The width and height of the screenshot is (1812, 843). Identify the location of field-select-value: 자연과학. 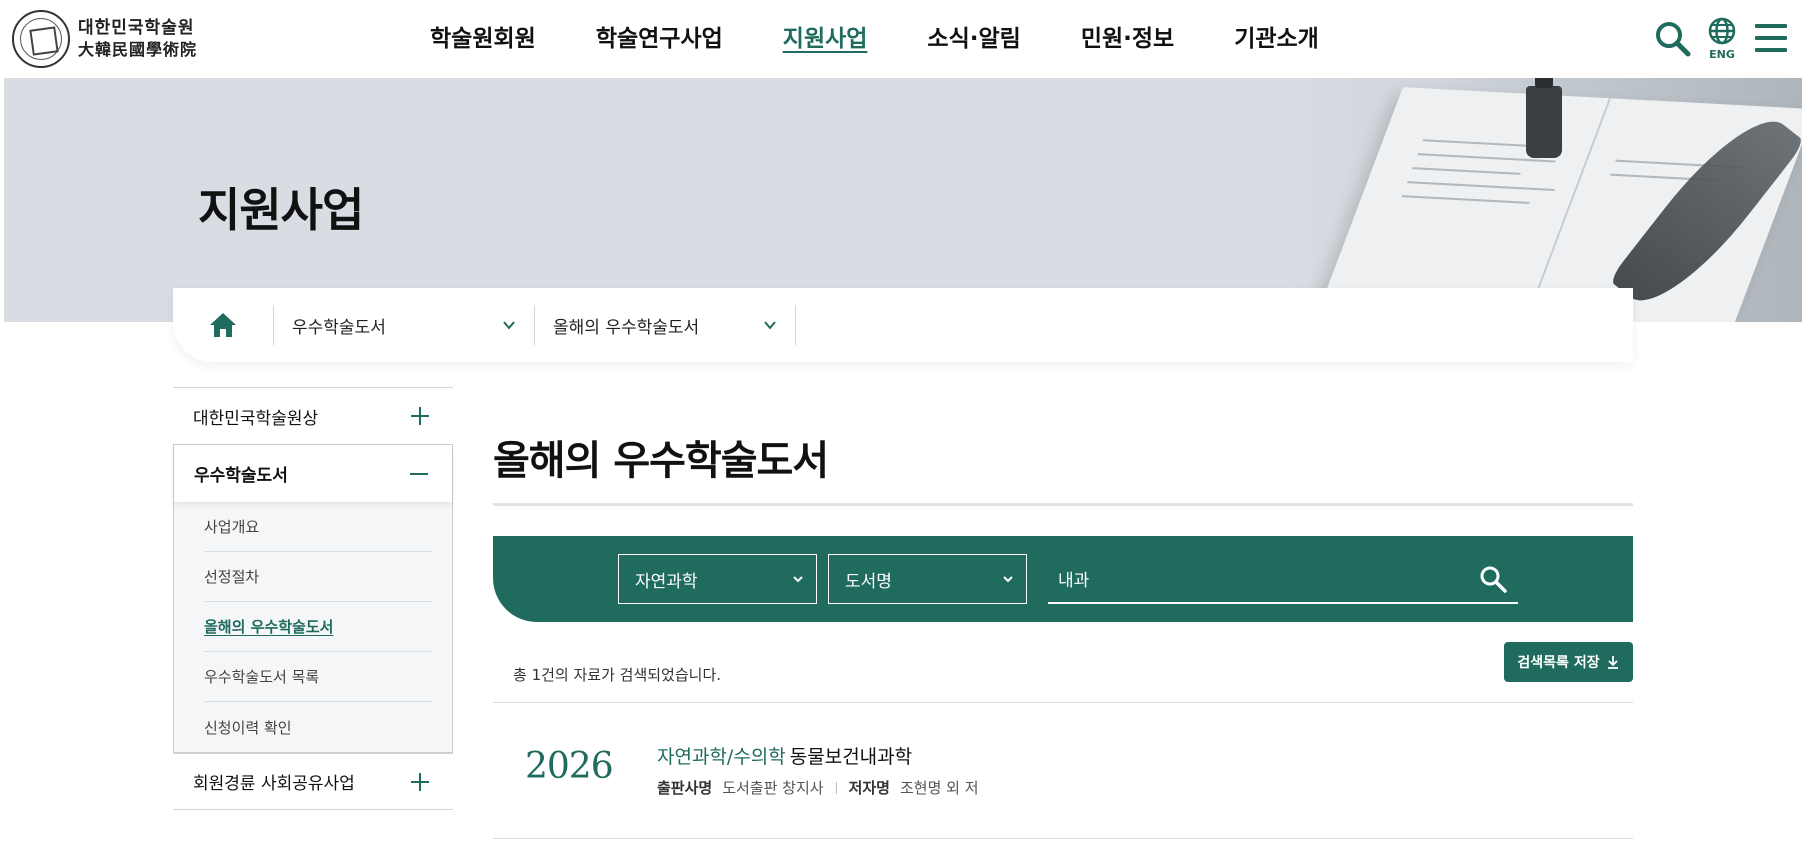
(666, 581).